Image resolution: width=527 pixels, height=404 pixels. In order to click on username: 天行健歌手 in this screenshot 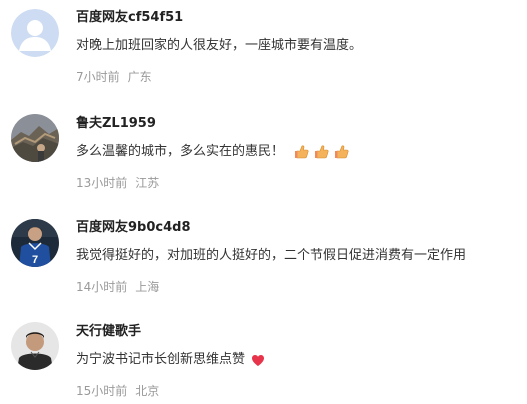, I will do `click(108, 332)`.